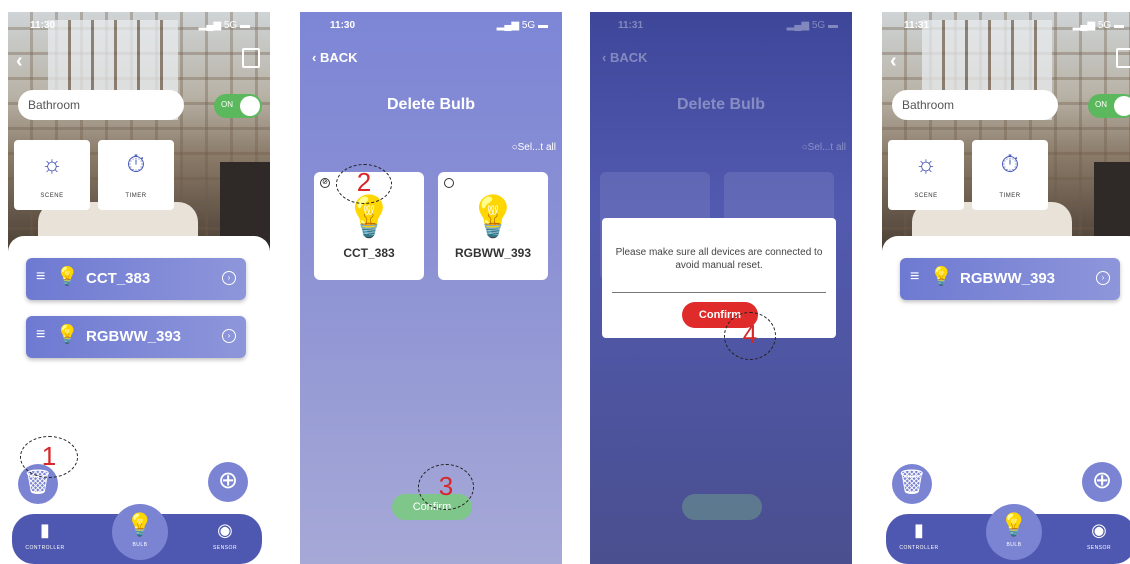 The image size is (1130, 564). I want to click on select-radio-icon, so click(449, 183).